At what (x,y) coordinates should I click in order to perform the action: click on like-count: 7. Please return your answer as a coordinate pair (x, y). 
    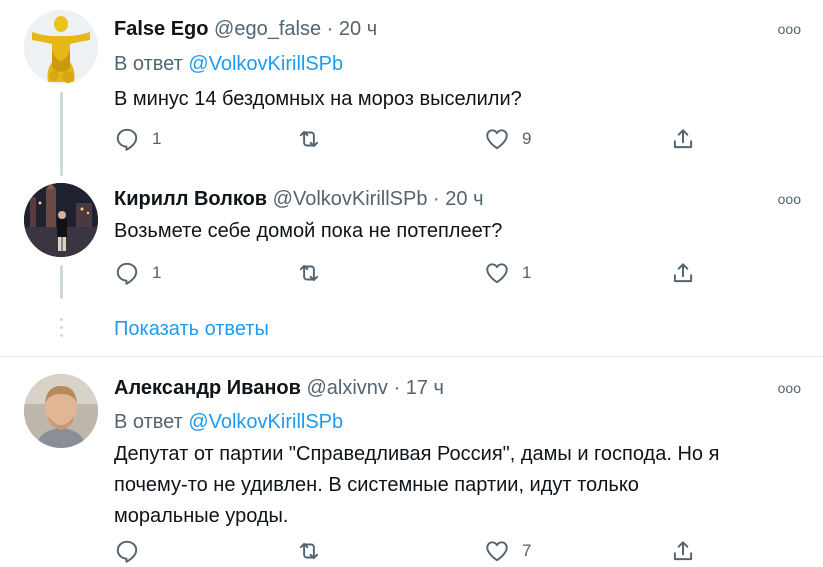
    Looking at the image, I should click on (527, 550).